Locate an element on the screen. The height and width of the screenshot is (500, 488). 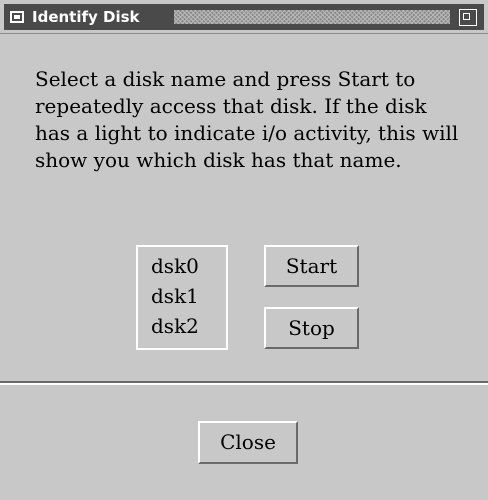
resize-icon is located at coordinates (468, 17).